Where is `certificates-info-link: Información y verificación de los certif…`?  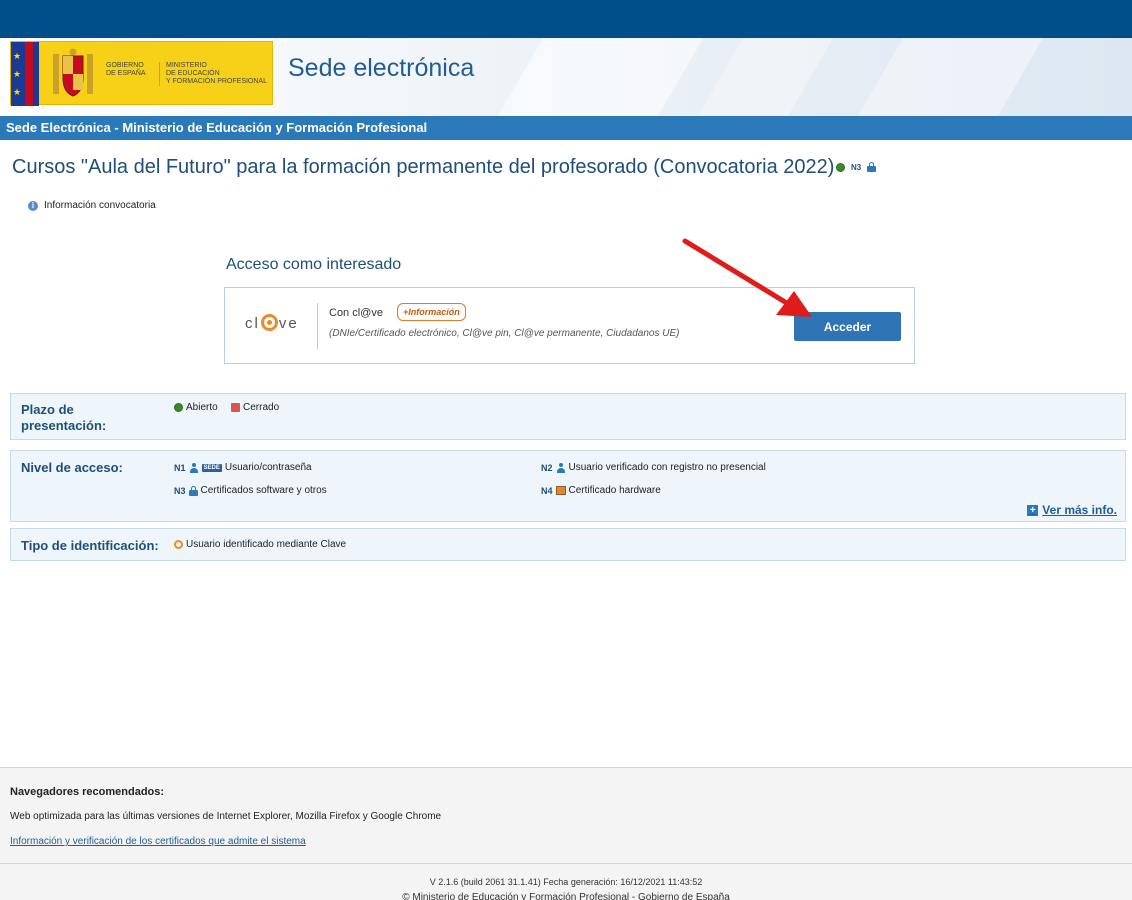 certificates-info-link: Información y verificación de los certif… is located at coordinates (158, 841).